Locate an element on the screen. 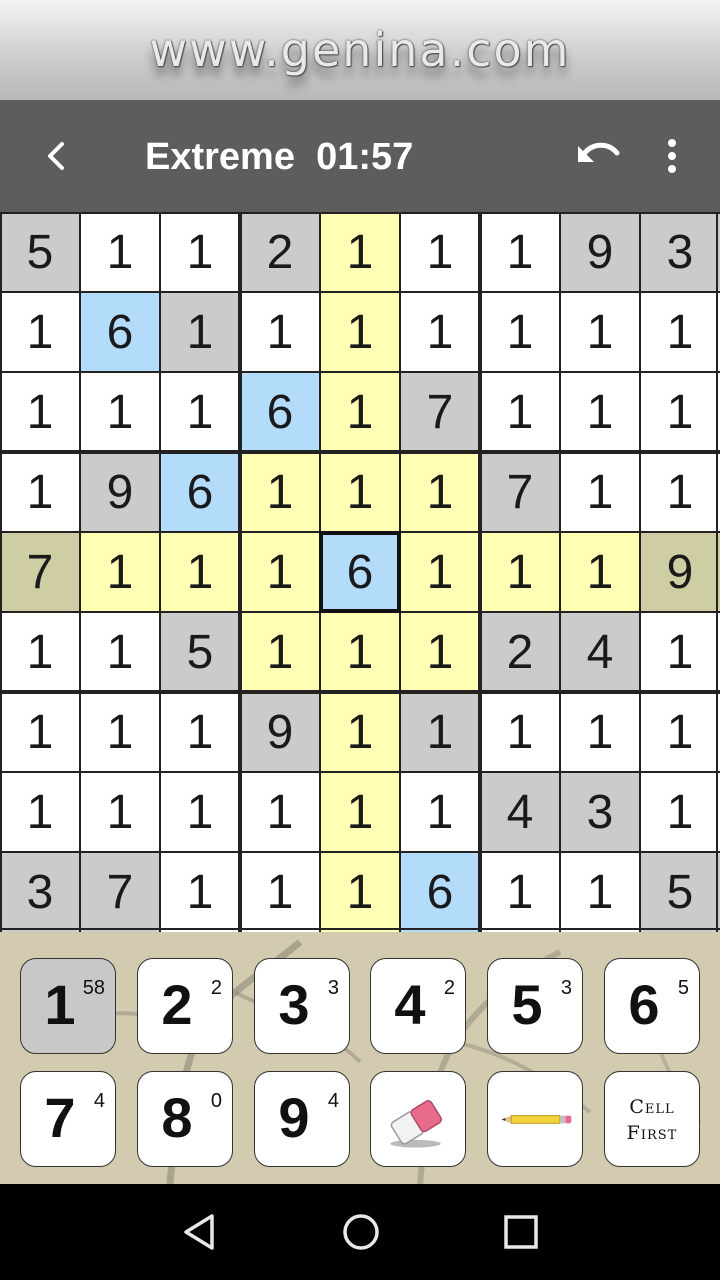  pencil-button is located at coordinates (535, 1119).